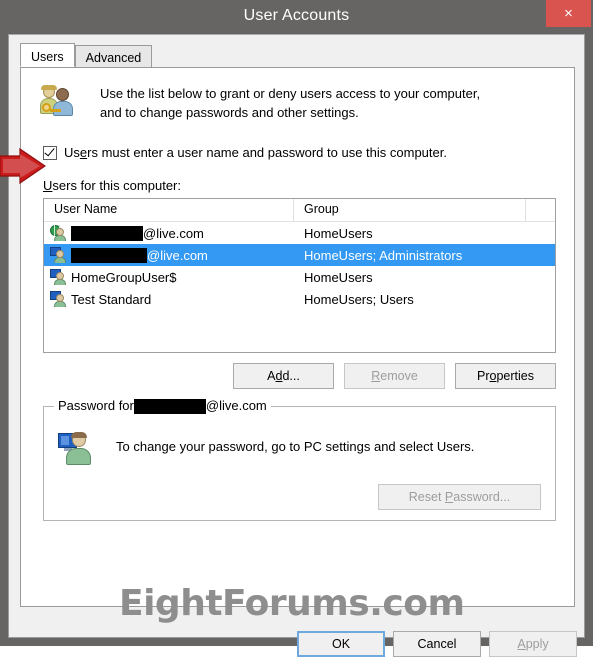  What do you see at coordinates (169, 210) in the screenshot?
I see `column-header-user-name: User Name` at bounding box center [169, 210].